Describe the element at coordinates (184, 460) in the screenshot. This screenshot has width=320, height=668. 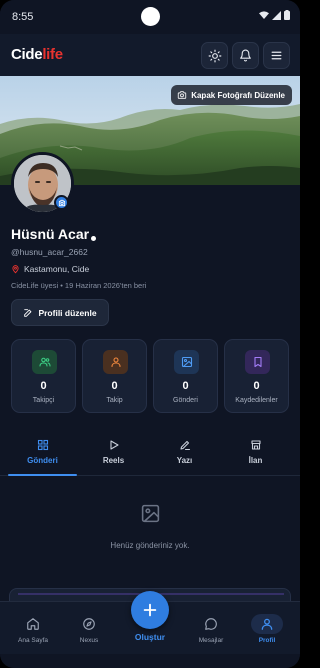
I see `tab-articles-label: Yazı` at that location.